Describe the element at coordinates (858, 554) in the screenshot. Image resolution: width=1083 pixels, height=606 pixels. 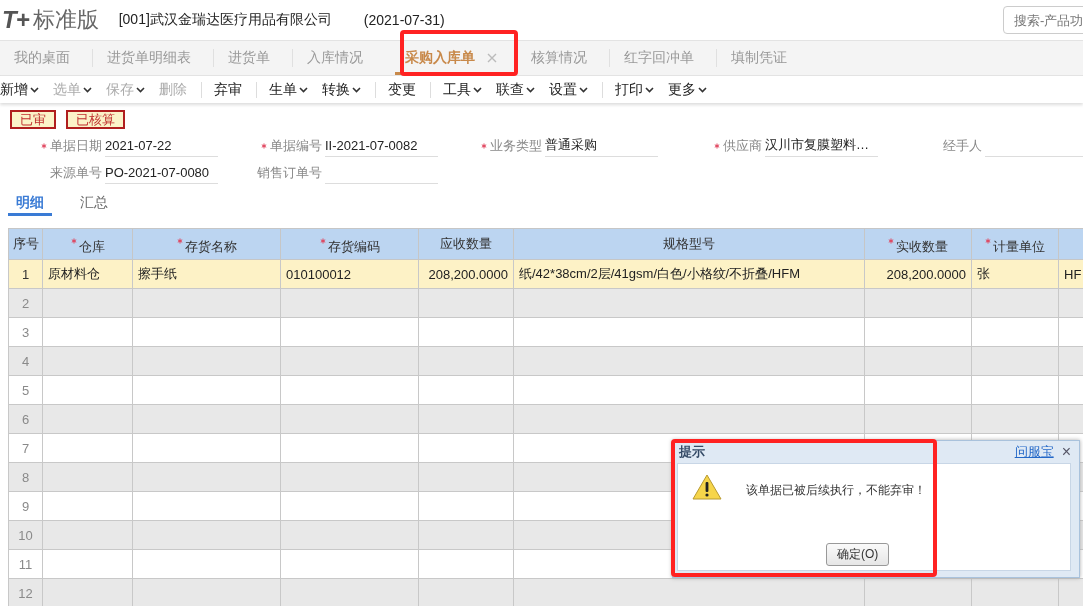
I see `ok-button: 确定(O)` at that location.